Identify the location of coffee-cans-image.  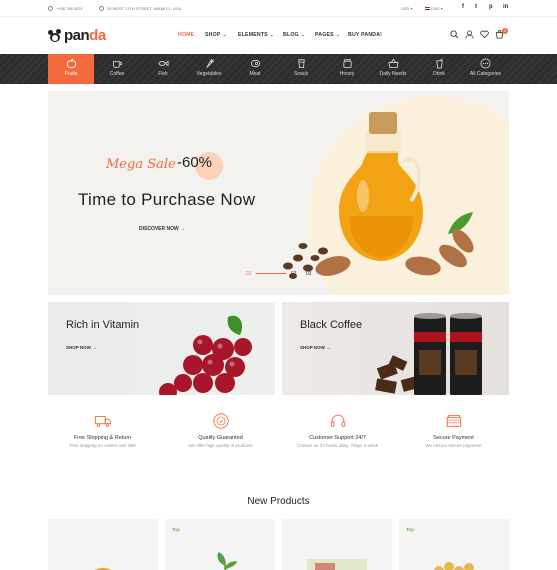
(428, 354).